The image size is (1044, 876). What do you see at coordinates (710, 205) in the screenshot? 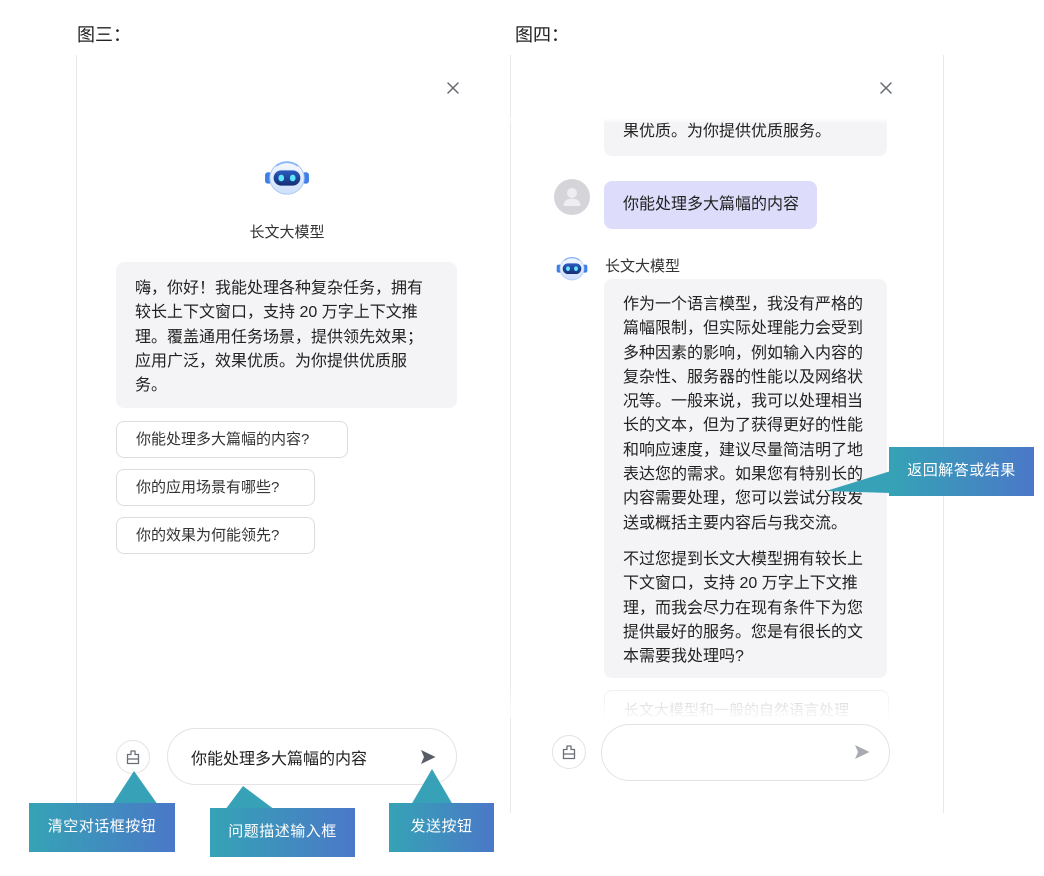
I see `user-message: 你能处理多大篇幅的内容` at bounding box center [710, 205].